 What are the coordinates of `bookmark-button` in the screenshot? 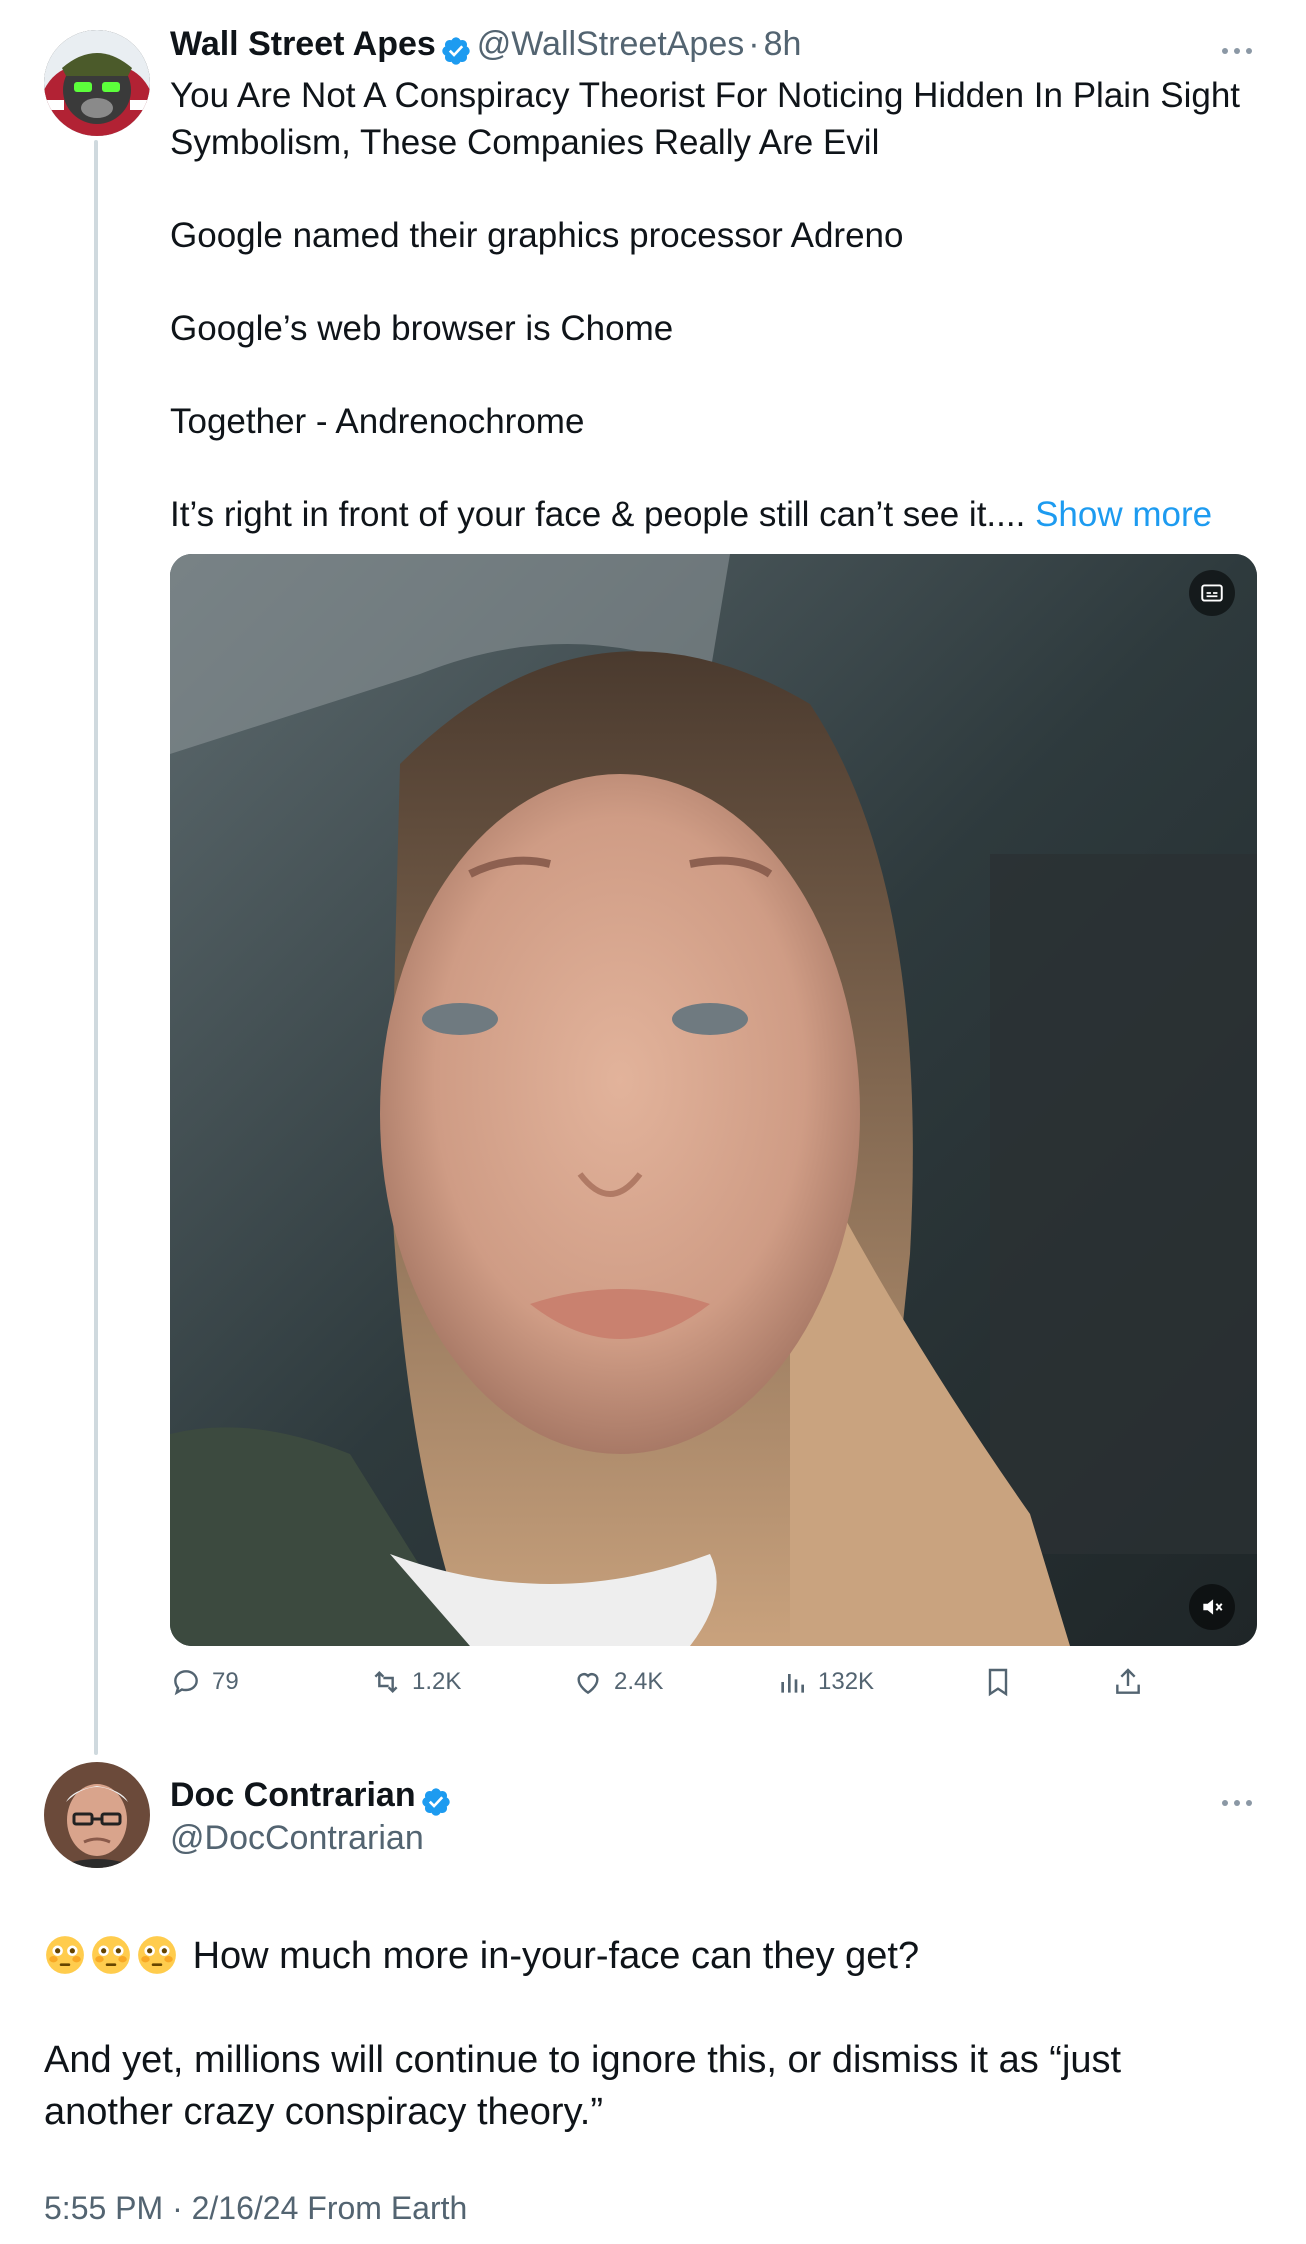 It's located at (998, 1682).